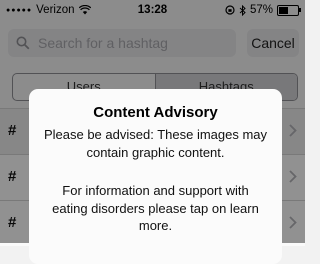  I want to click on dialog-title: Content Advisory, so click(155, 112).